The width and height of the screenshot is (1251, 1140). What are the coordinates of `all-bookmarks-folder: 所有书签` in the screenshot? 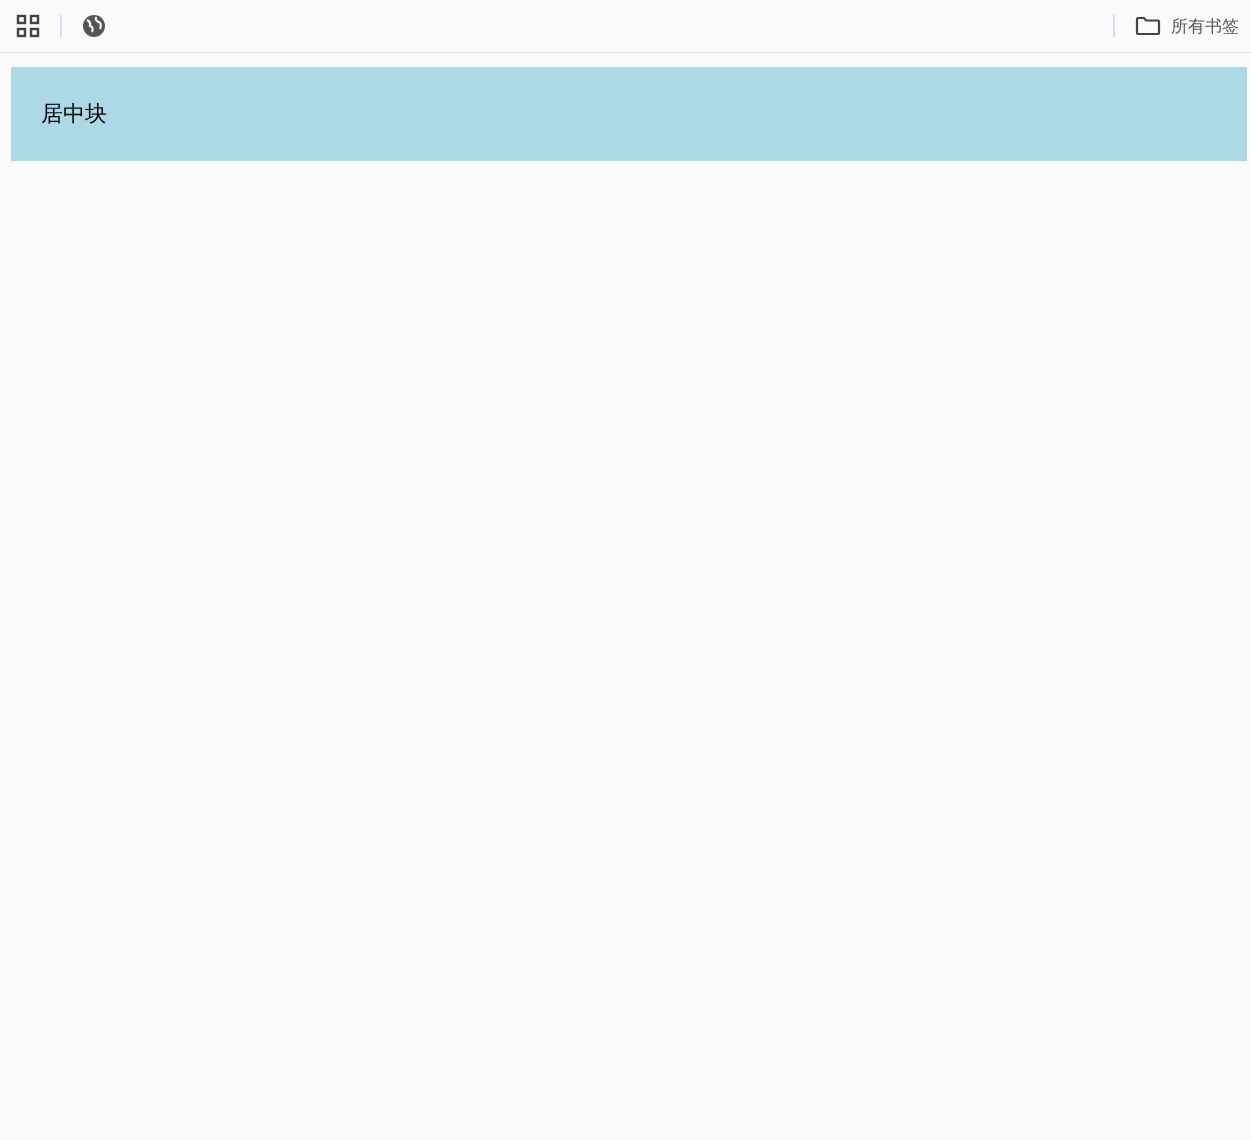 It's located at (1187, 26).